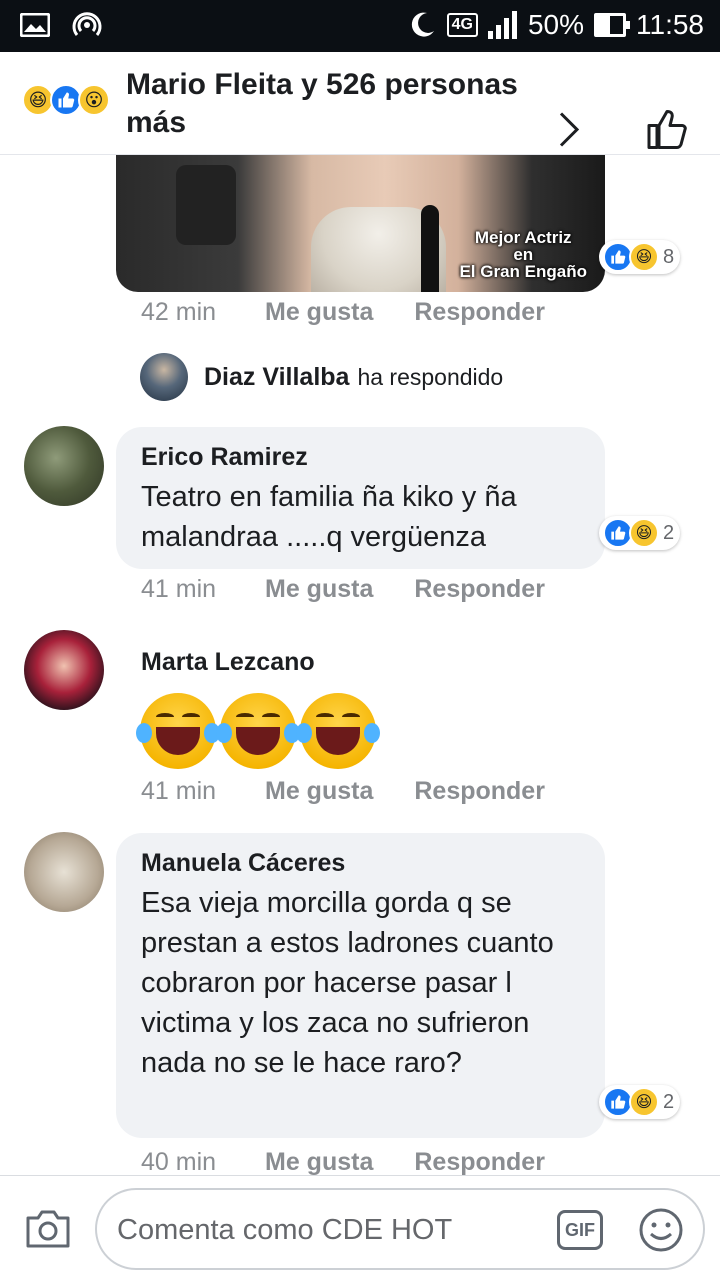  Describe the element at coordinates (523, 237) in the screenshot. I see `caption-line: Mejor Actriz` at that location.